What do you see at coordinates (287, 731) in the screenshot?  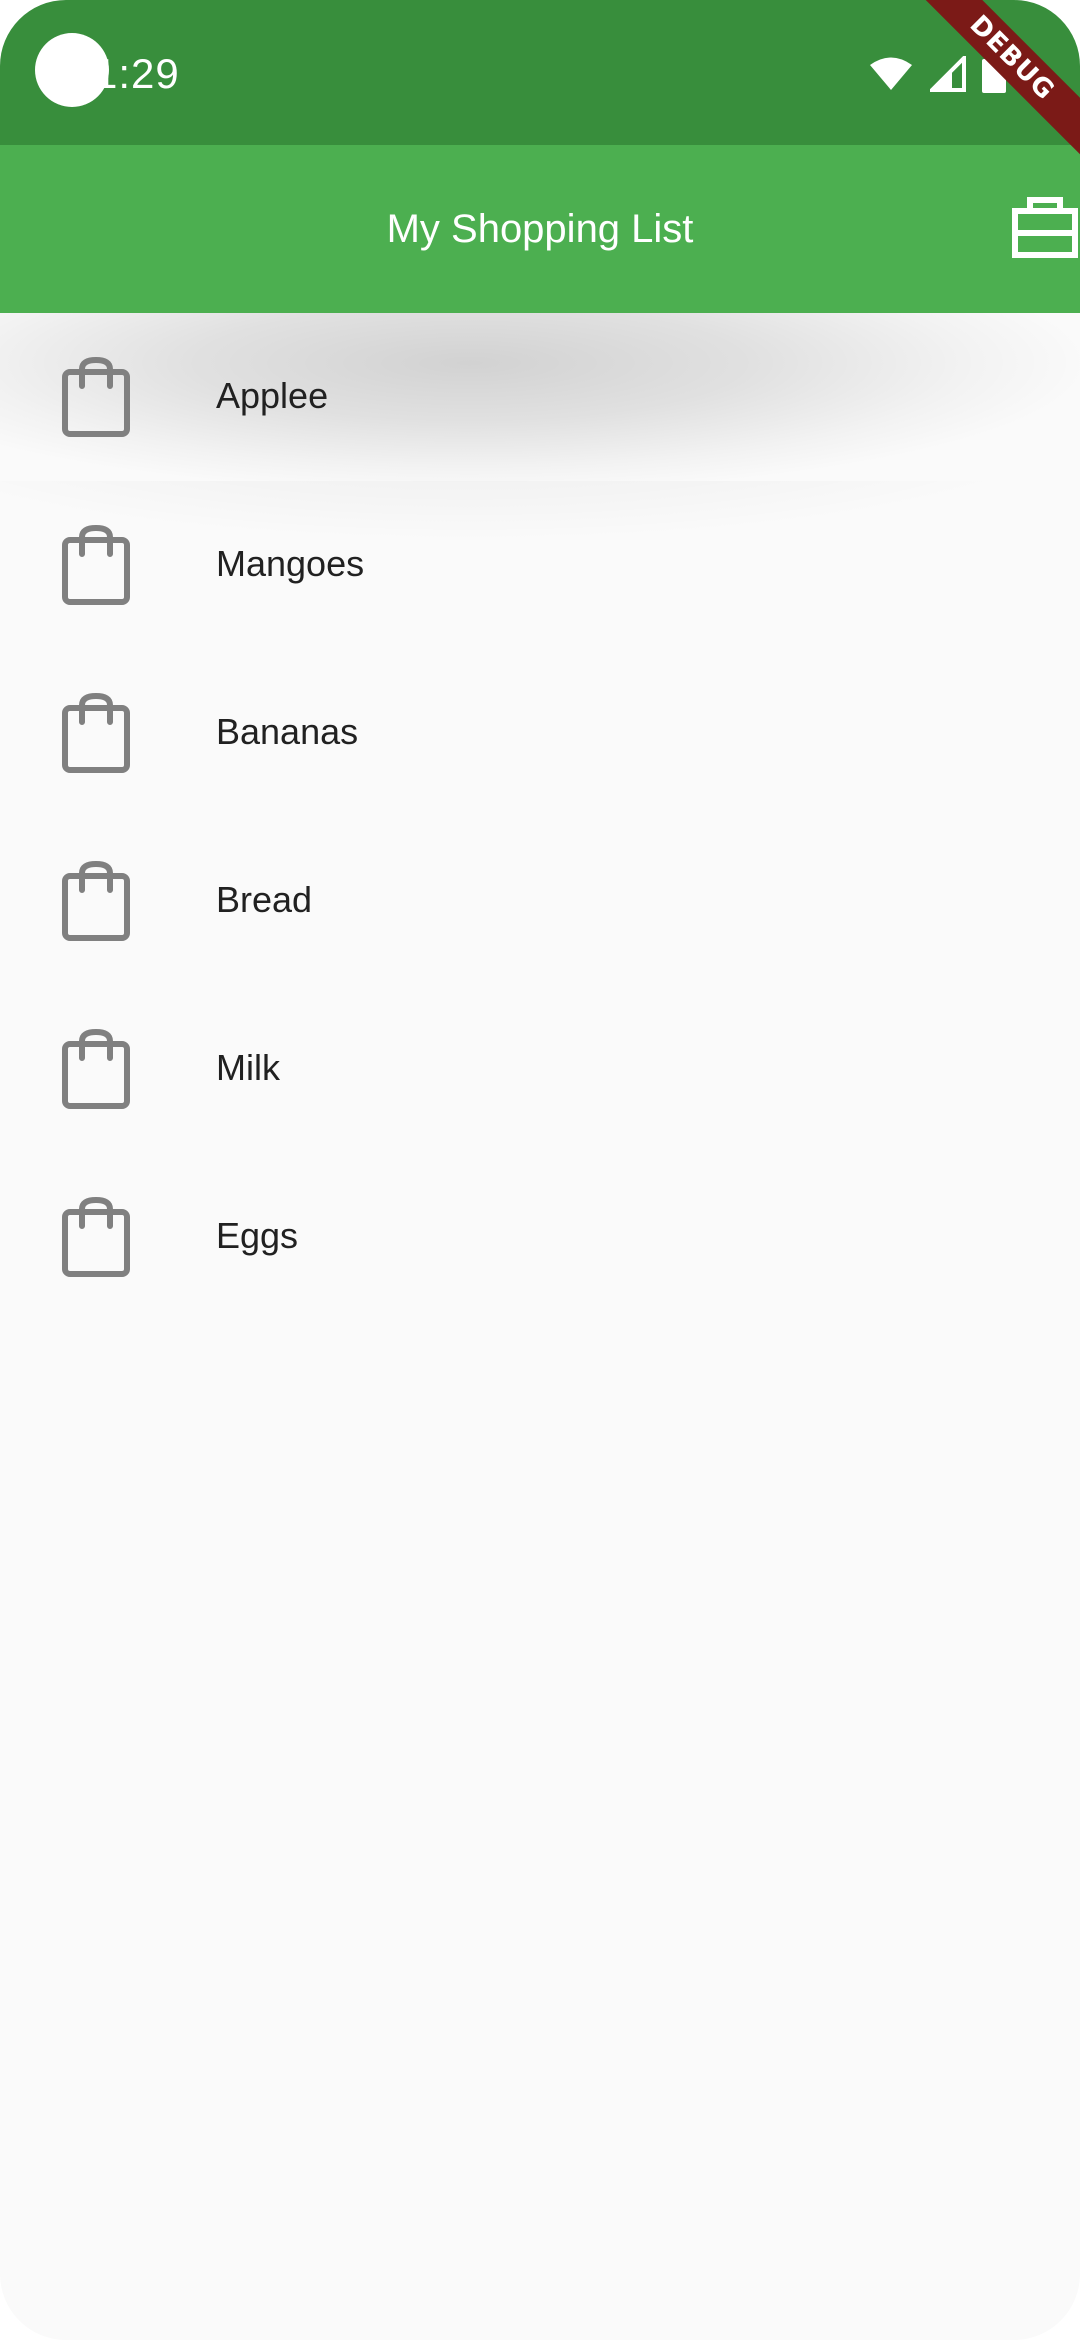 I see `list-item-label: Bananas` at bounding box center [287, 731].